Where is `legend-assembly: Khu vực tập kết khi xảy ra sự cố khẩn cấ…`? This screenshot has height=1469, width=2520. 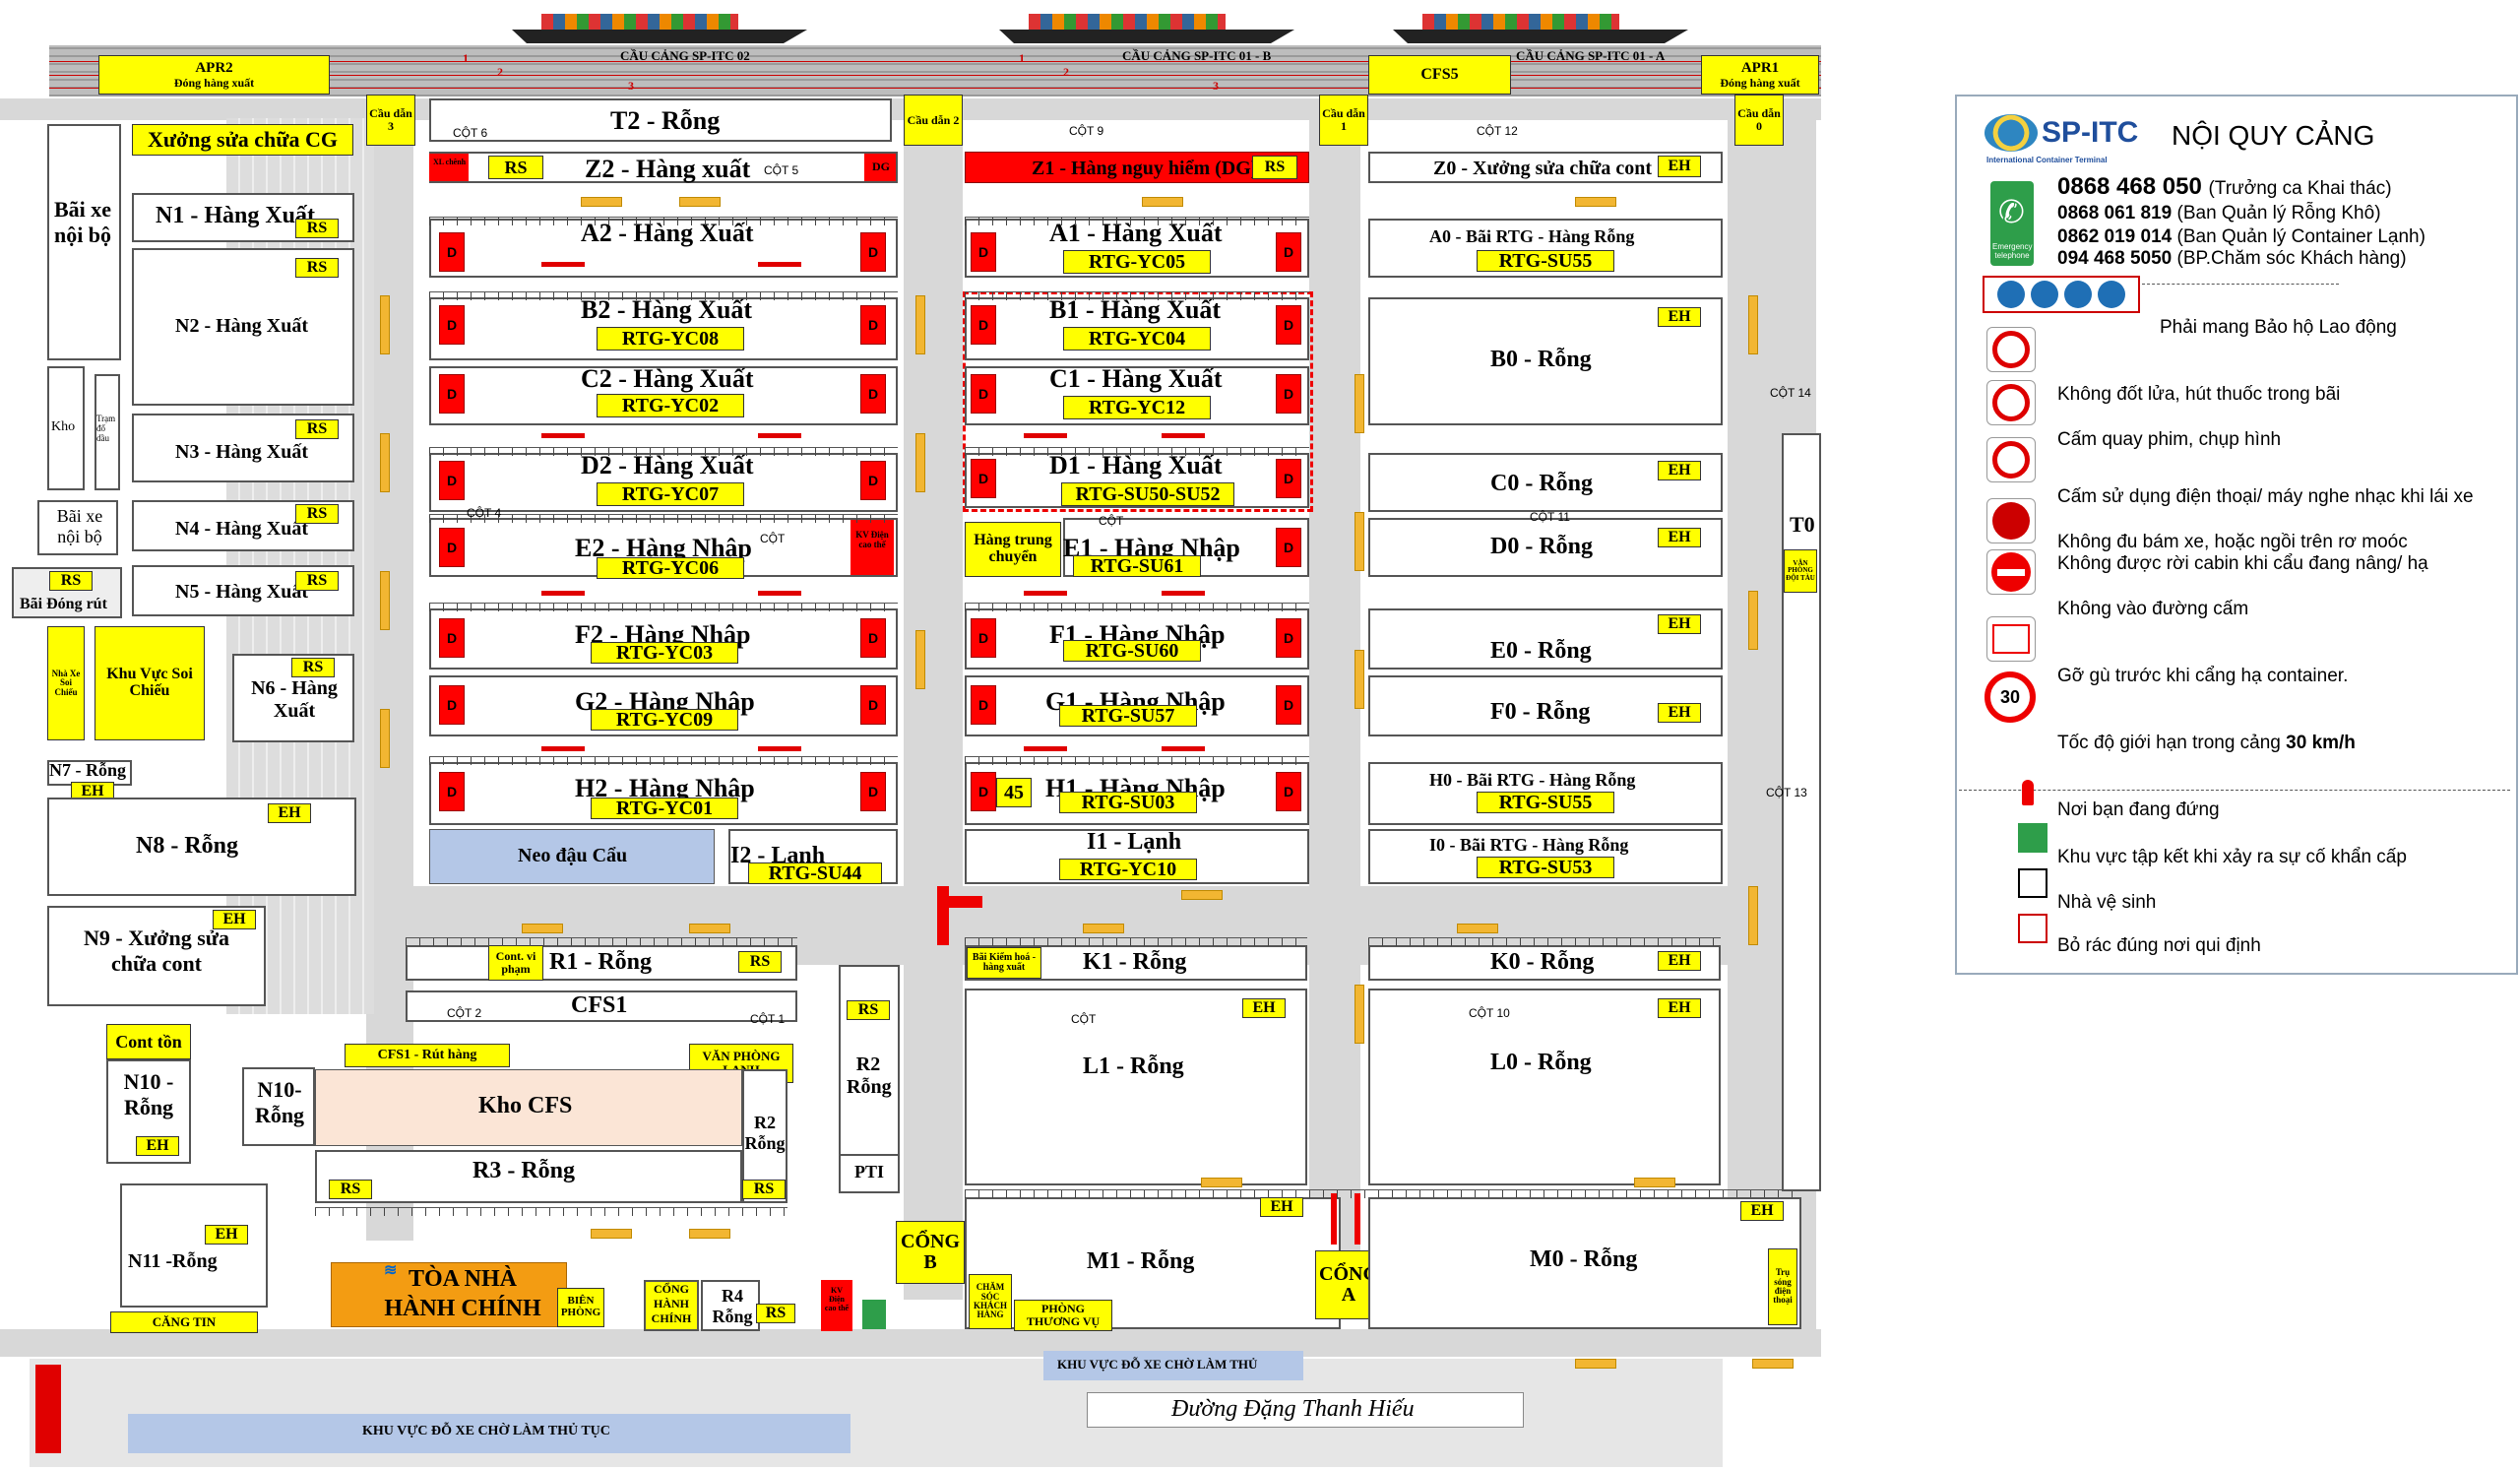 legend-assembly: Khu vực tập kết khi xảy ra sự cố khẩn cấ… is located at coordinates (2232, 857).